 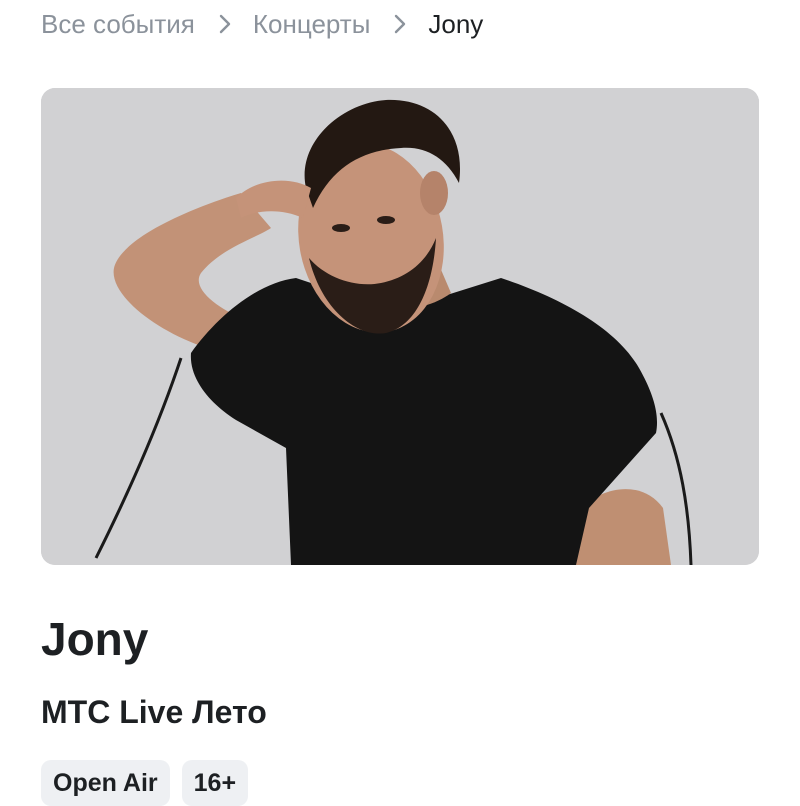 I want to click on tag-open-air: Open Air, so click(x=105, y=783).